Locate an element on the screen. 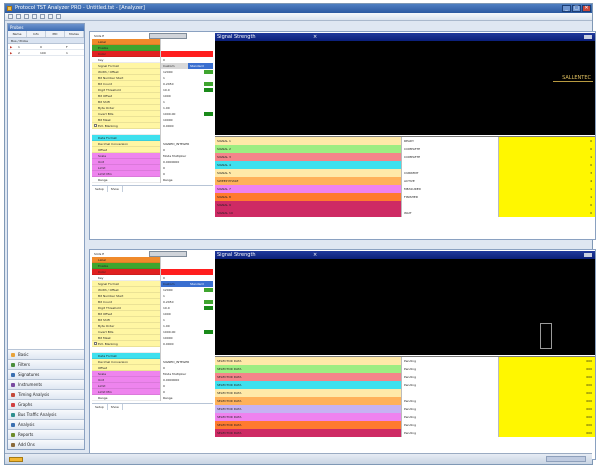 This screenshot has height=466, width=596. maximize-button: □ is located at coordinates (576, 8).